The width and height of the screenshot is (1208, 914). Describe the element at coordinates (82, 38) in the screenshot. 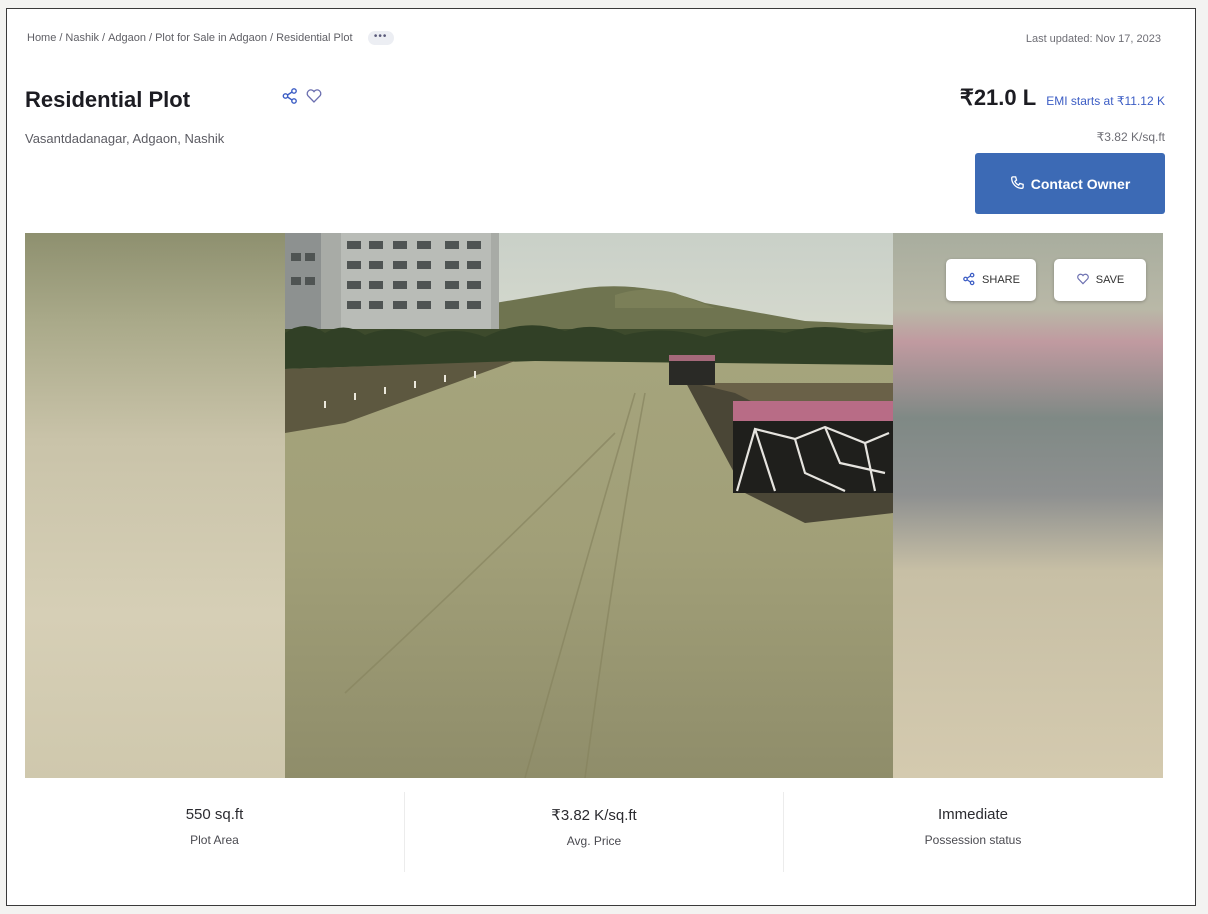

I see `breadcrumb-city: Nashik` at that location.